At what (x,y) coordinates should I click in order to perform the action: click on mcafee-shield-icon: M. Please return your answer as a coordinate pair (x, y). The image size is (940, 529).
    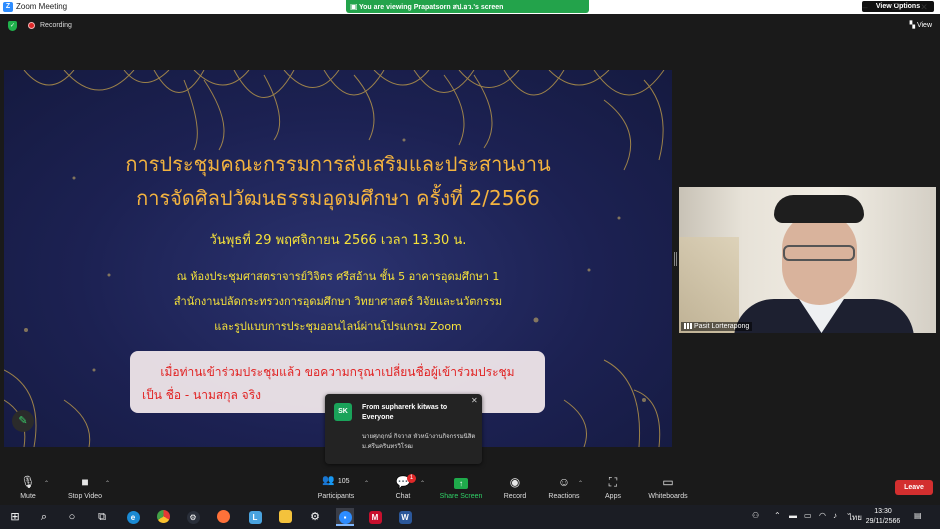
    Looking at the image, I should click on (375, 517).